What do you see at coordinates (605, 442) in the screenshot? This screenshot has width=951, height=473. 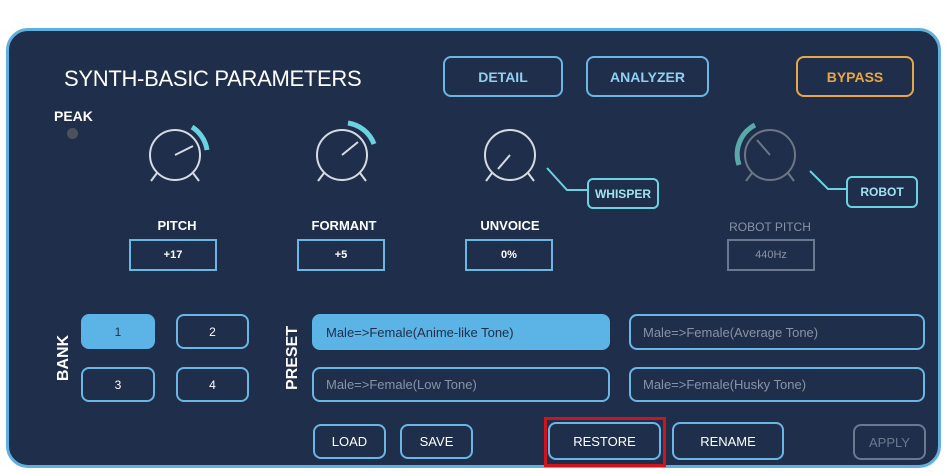 I see `restore-highlight` at bounding box center [605, 442].